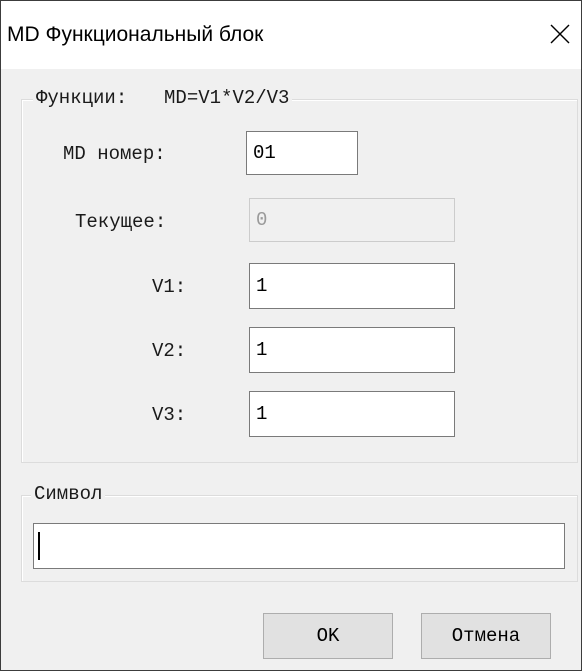 Image resolution: width=582 pixels, height=671 pixels. Describe the element at coordinates (352, 286) in the screenshot. I see `v1-input: 1` at that location.